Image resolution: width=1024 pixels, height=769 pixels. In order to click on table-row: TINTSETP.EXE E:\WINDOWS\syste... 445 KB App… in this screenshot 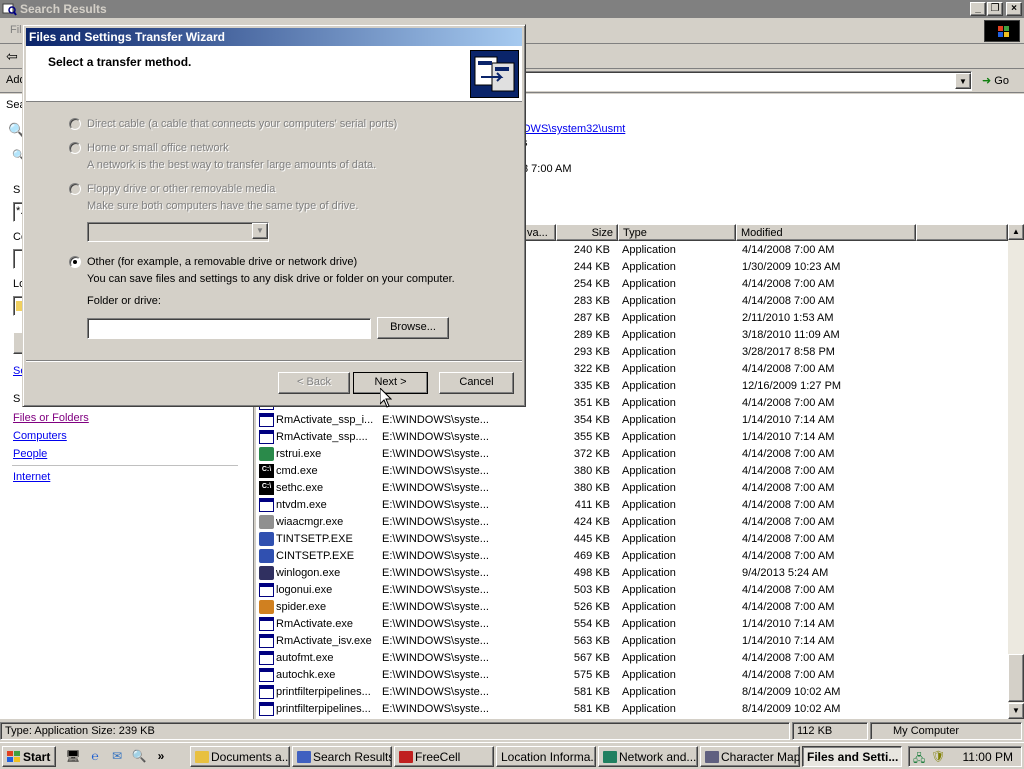, I will do `click(632, 539)`.